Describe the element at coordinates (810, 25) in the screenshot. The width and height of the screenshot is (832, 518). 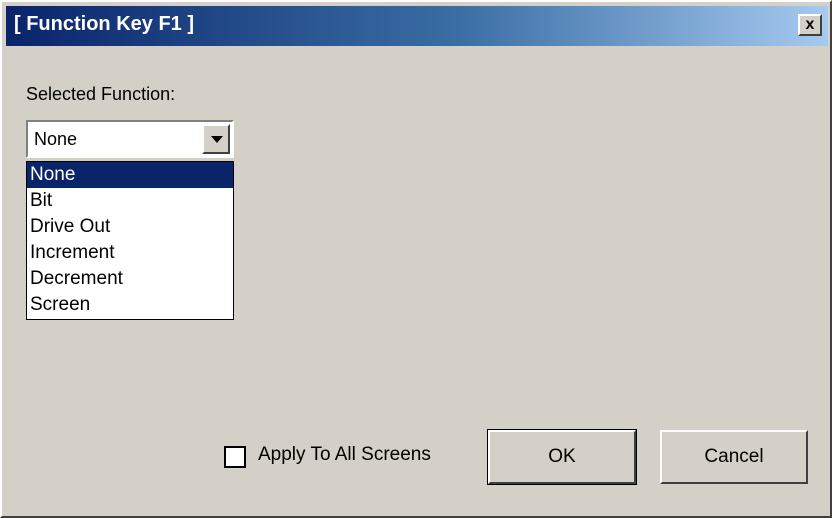
I see `close-icon: x` at that location.